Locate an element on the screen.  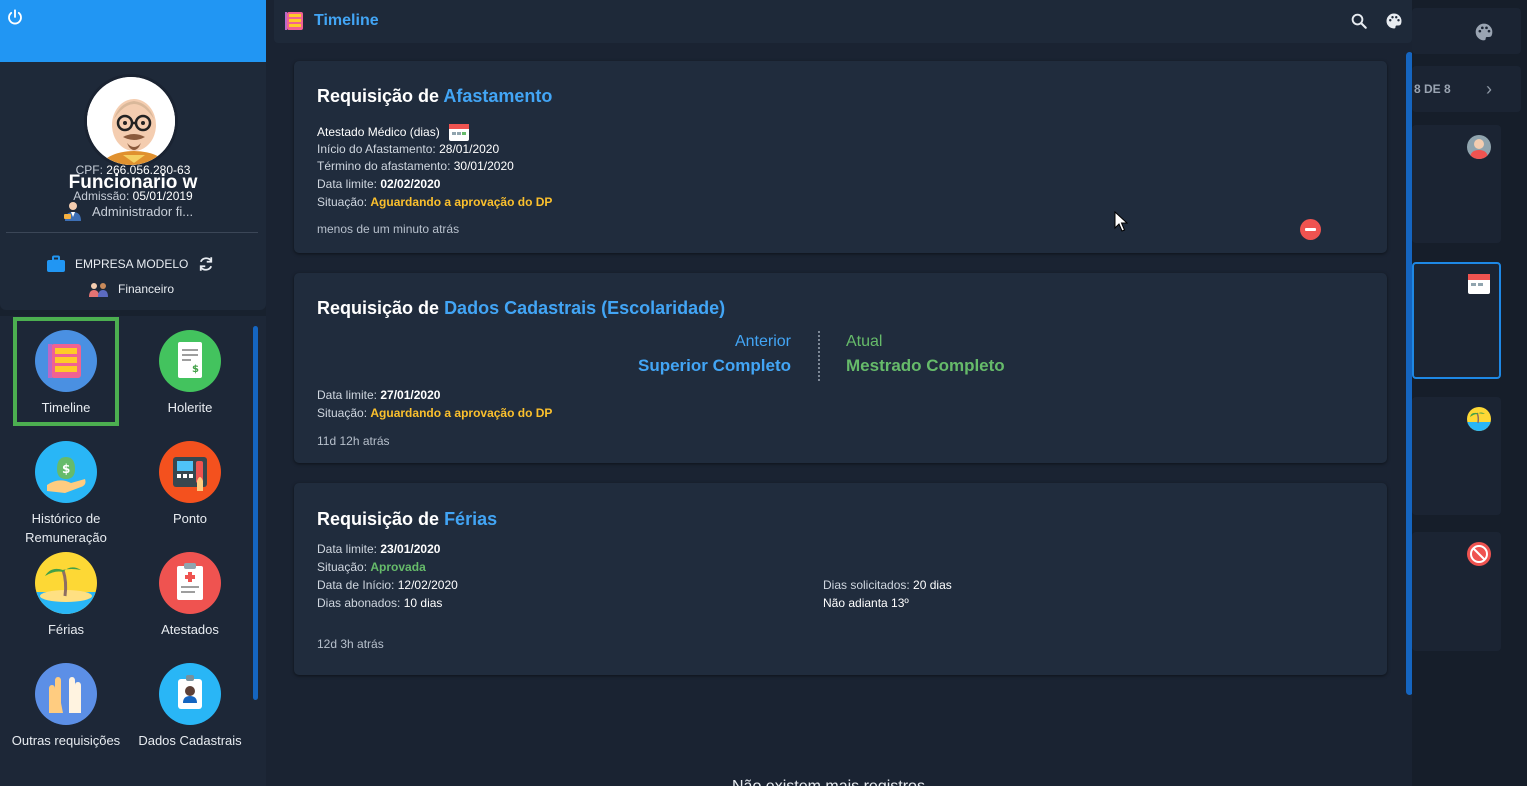
avatar is located at coordinates (131, 121).